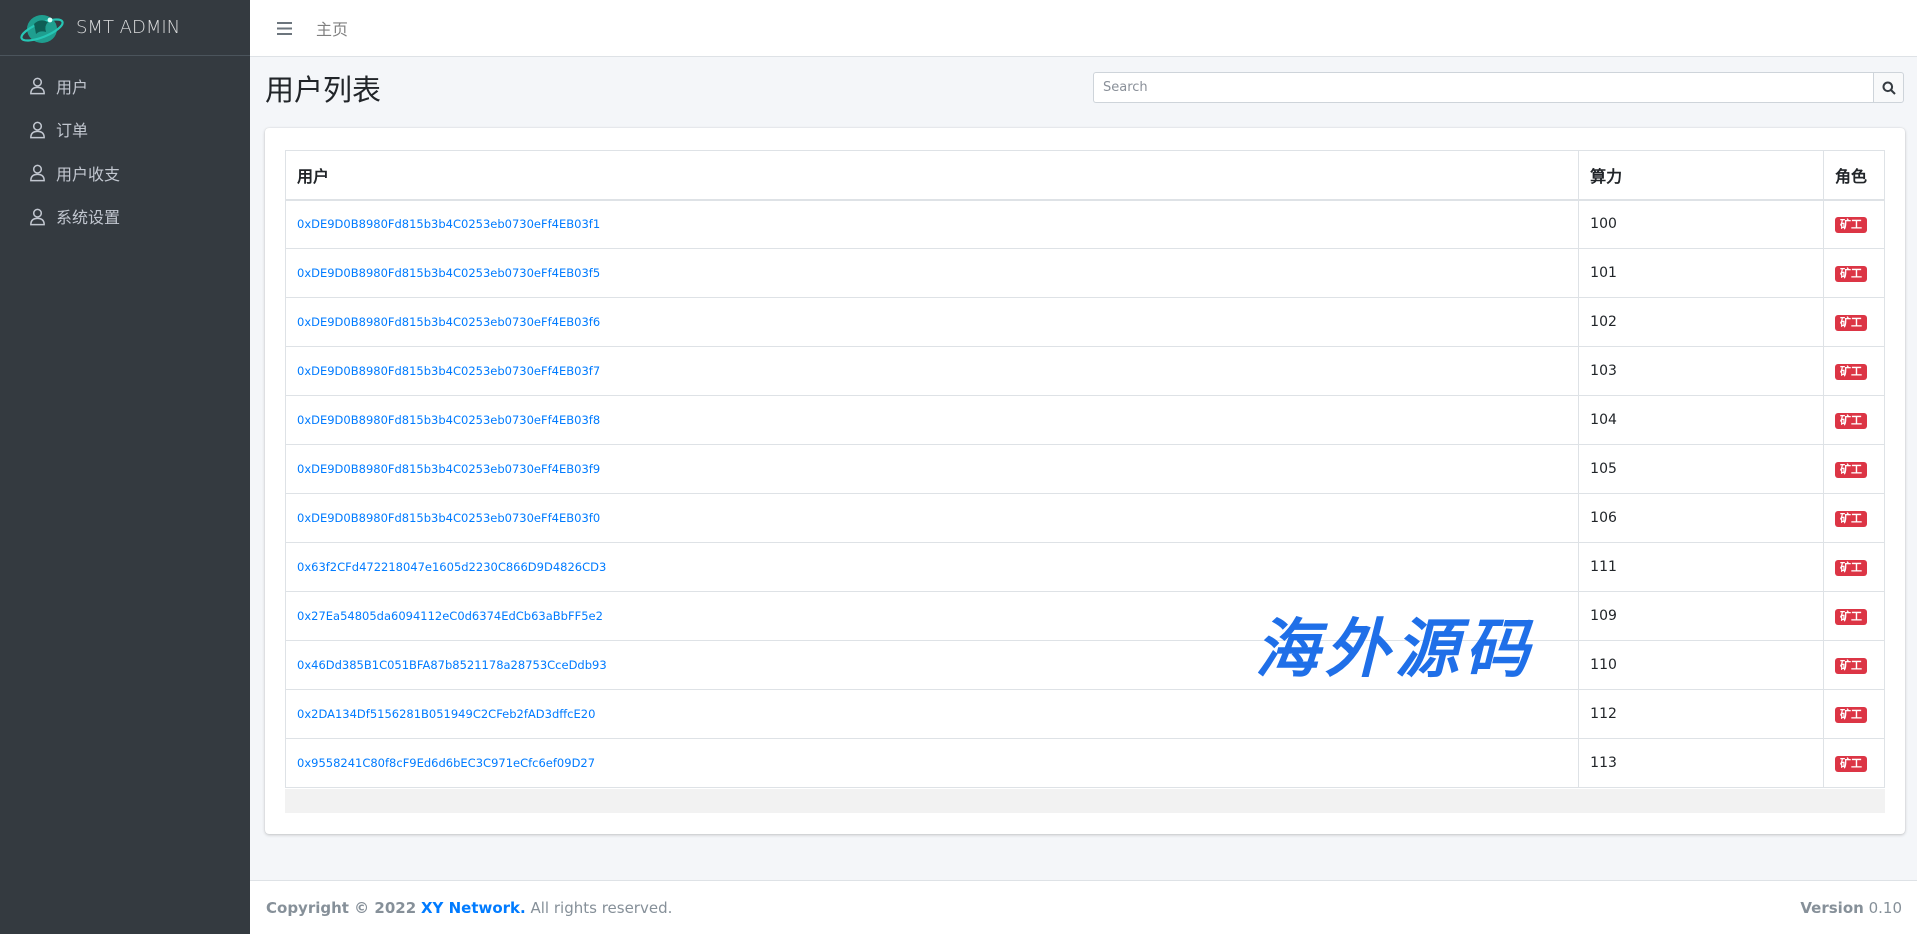 The image size is (1917, 934). I want to click on nav-home-link: 主页, so click(332, 28).